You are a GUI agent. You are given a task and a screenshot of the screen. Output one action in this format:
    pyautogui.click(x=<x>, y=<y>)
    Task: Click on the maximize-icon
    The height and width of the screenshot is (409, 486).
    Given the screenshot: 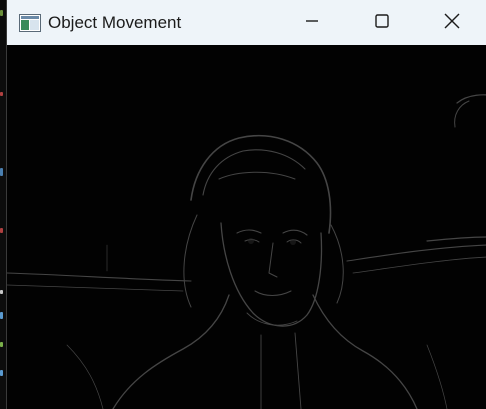 What is the action you would take?
    pyautogui.click(x=382, y=22)
    